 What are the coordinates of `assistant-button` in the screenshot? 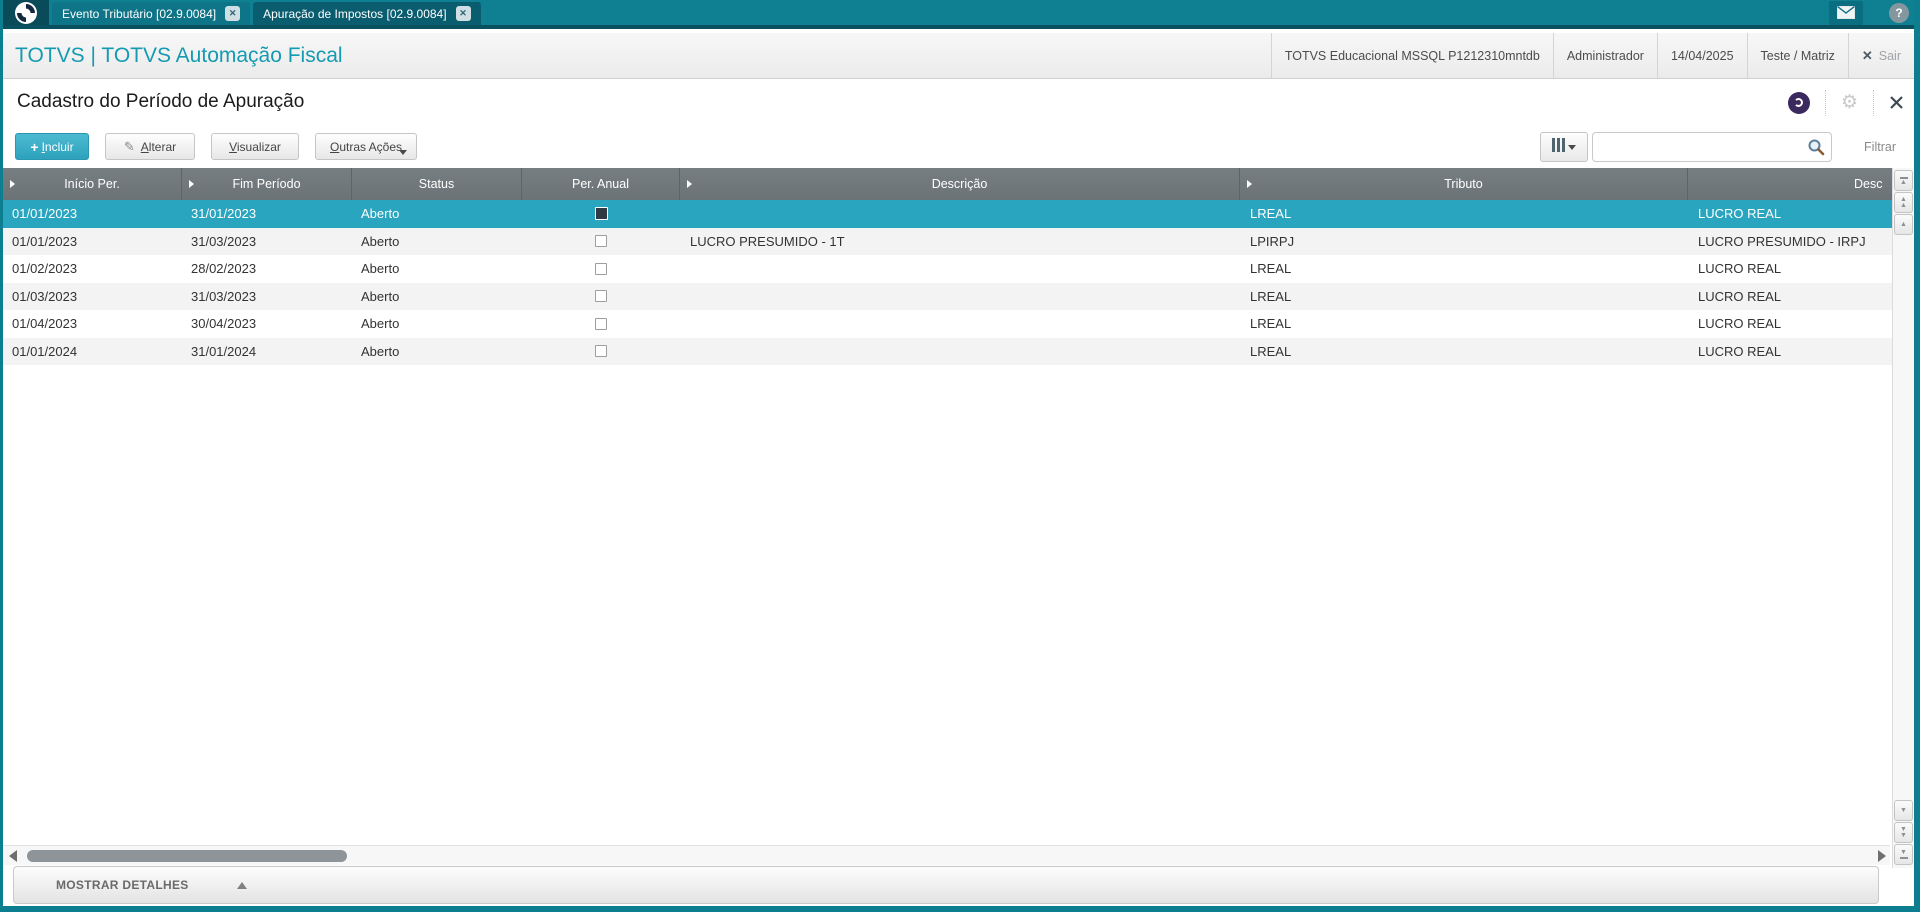 It's located at (1798, 102).